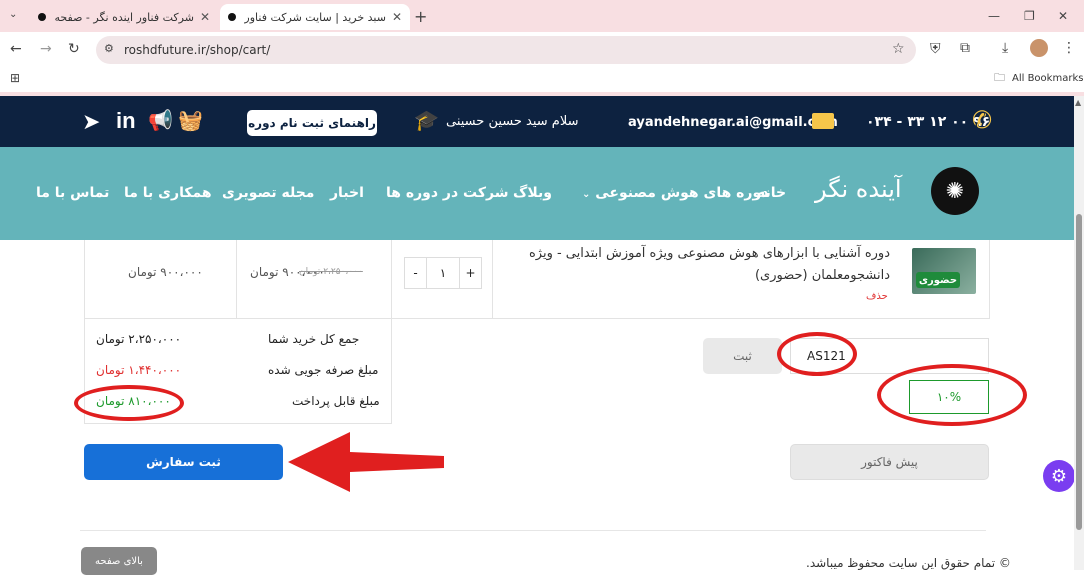  Describe the element at coordinates (944, 271) in the screenshot. I see `product-thumbnail: حضوری` at that location.